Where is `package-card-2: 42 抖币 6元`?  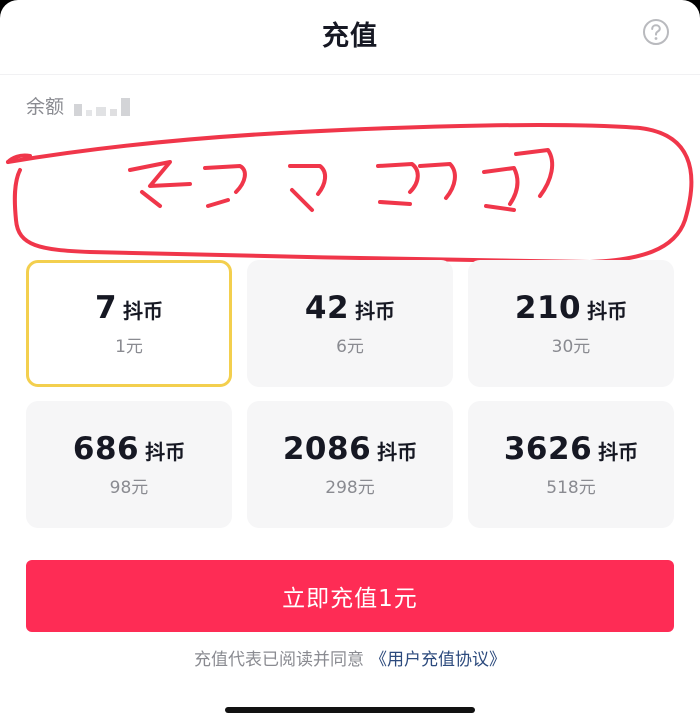 package-card-2: 42 抖币 6元 is located at coordinates (350, 323).